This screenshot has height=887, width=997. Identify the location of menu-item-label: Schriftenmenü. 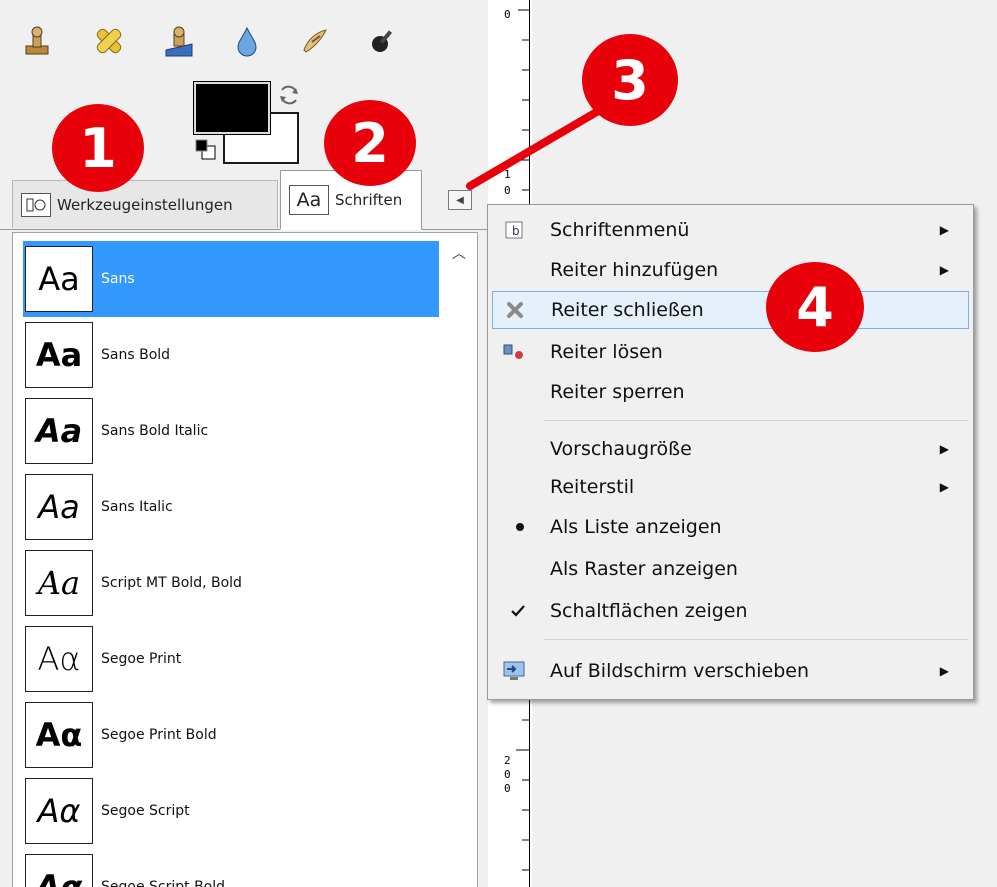
(620, 230).